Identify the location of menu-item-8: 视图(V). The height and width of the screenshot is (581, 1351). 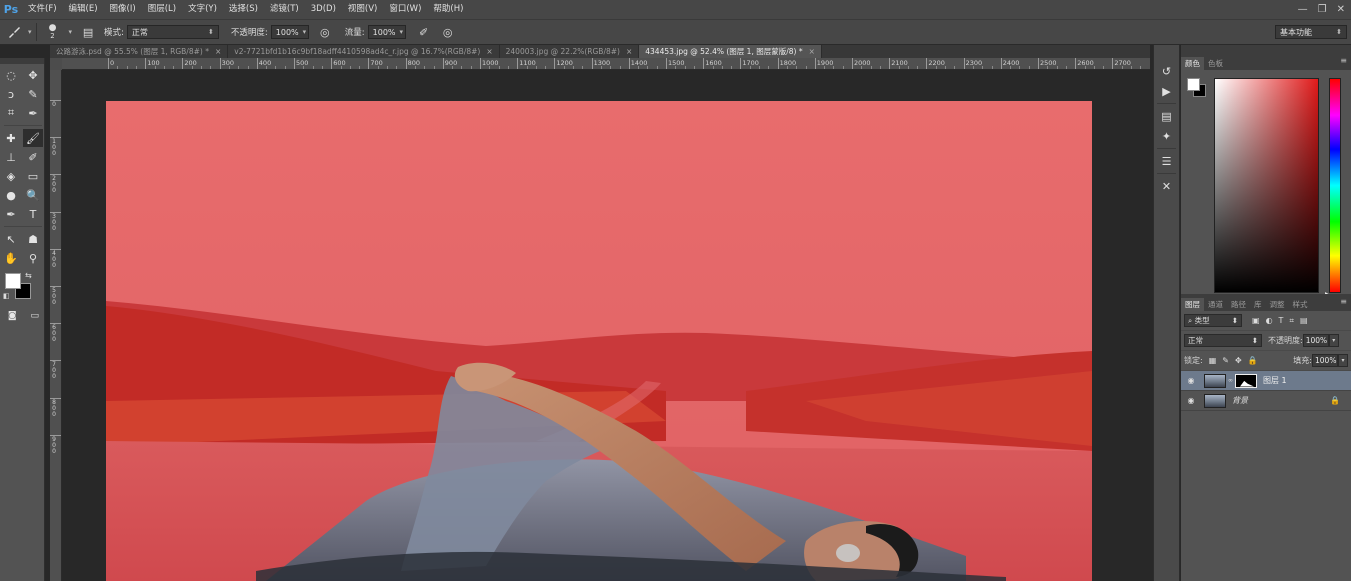
(362, 9).